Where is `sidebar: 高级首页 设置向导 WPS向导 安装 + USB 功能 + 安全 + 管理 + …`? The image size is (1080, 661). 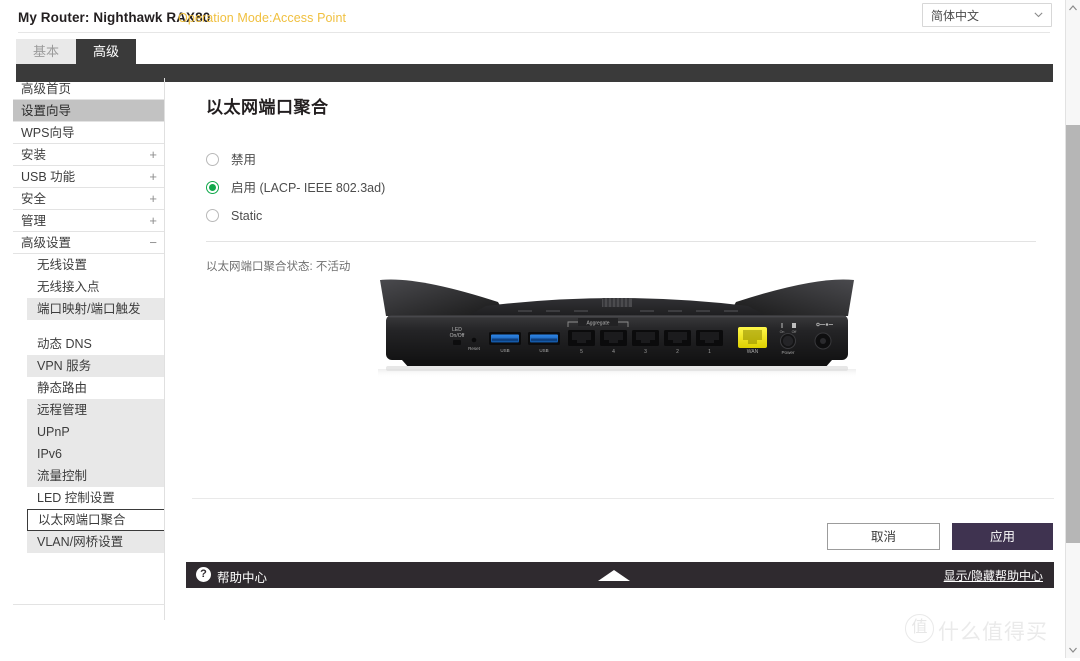
sidebar: 高级首页 设置向导 WPS向导 安装 + USB 功能 + 安全 + 管理 + … is located at coordinates (89, 315).